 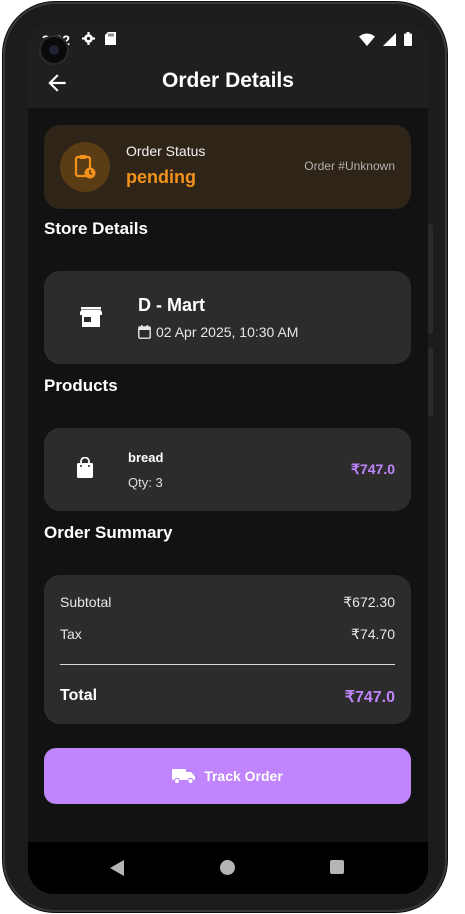 What do you see at coordinates (243, 776) in the screenshot?
I see `track-order-label: Track Order` at bounding box center [243, 776].